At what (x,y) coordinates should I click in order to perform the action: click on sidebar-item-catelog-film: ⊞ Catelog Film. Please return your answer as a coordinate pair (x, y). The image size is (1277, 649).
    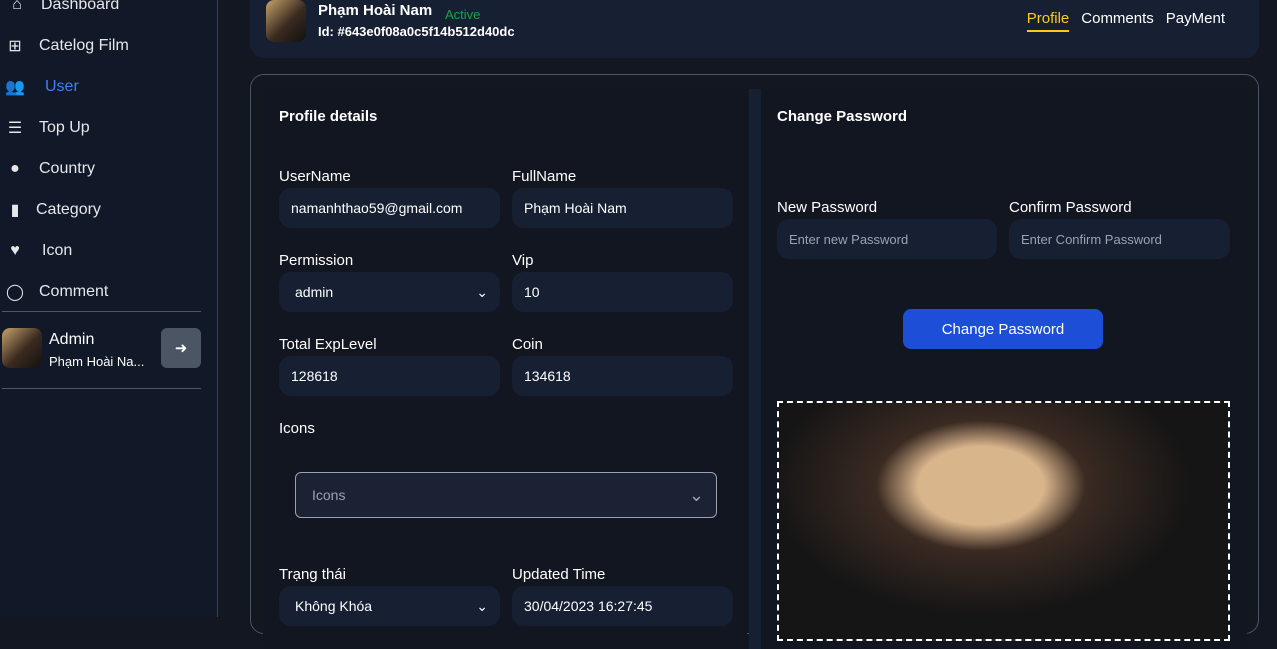
    Looking at the image, I should click on (66, 46).